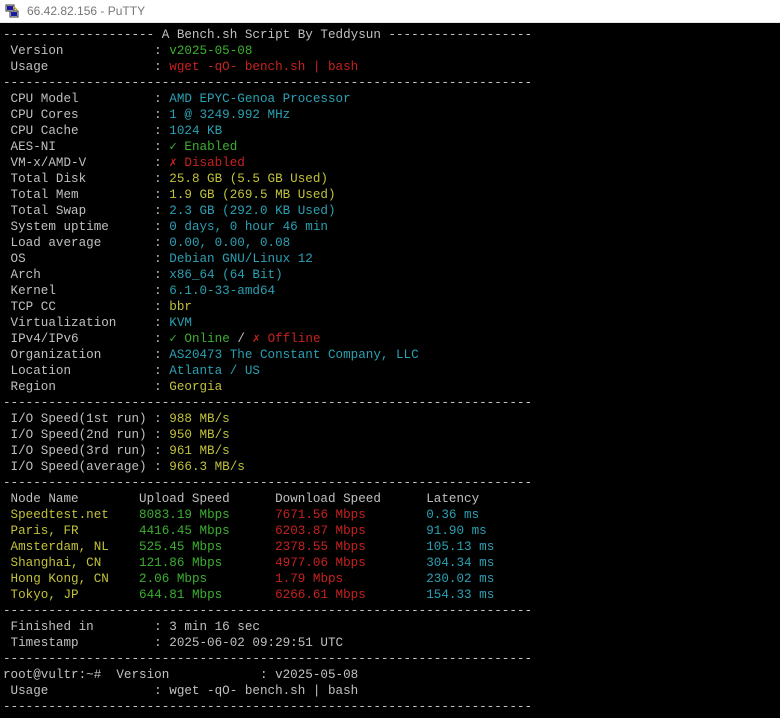 The width and height of the screenshot is (780, 718). What do you see at coordinates (391, 339) in the screenshot?
I see `terminal-line: IPv4/IPv6 : ✓ Online / ✗ Offline` at bounding box center [391, 339].